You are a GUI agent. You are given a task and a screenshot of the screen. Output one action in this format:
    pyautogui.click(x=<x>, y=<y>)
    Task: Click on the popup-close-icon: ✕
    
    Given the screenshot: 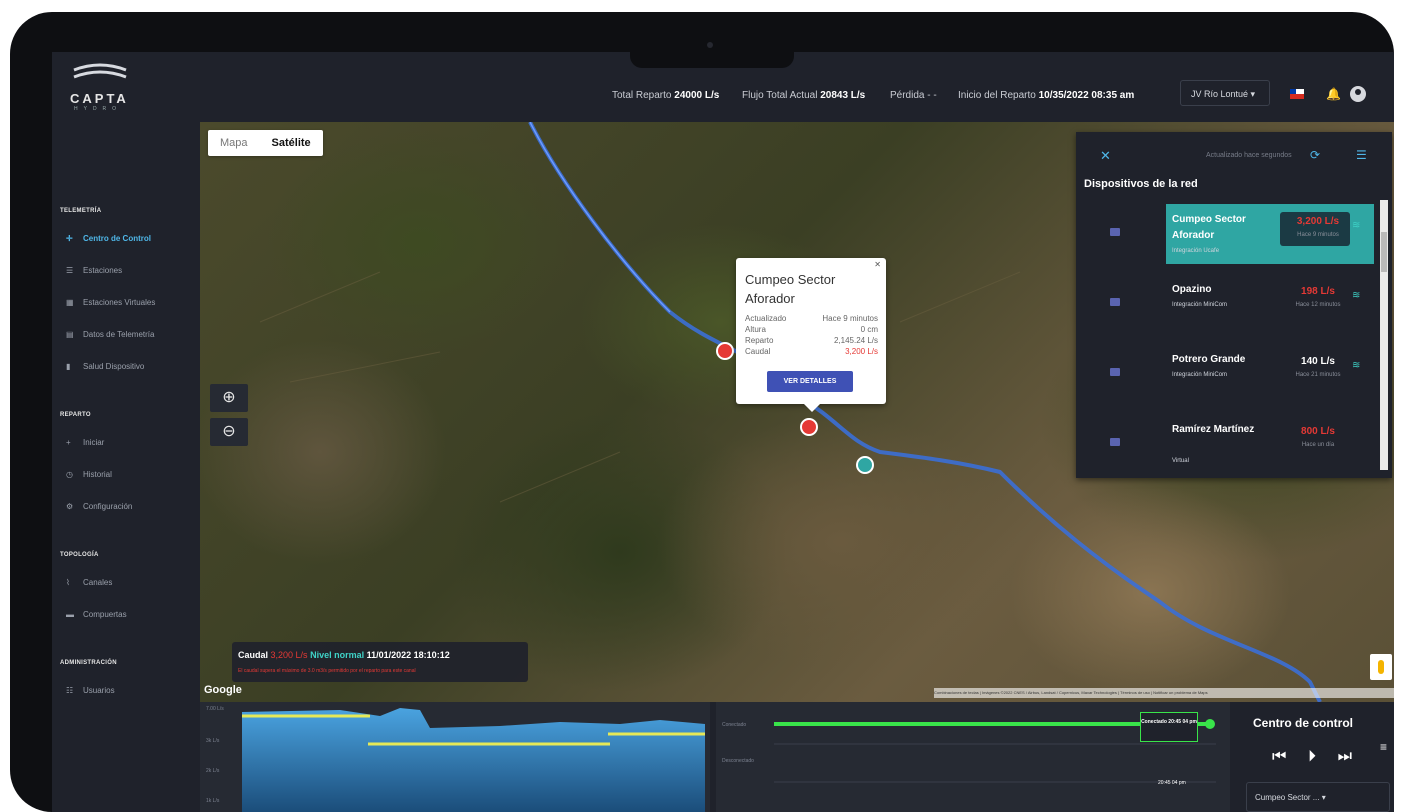 What is the action you would take?
    pyautogui.click(x=877, y=264)
    